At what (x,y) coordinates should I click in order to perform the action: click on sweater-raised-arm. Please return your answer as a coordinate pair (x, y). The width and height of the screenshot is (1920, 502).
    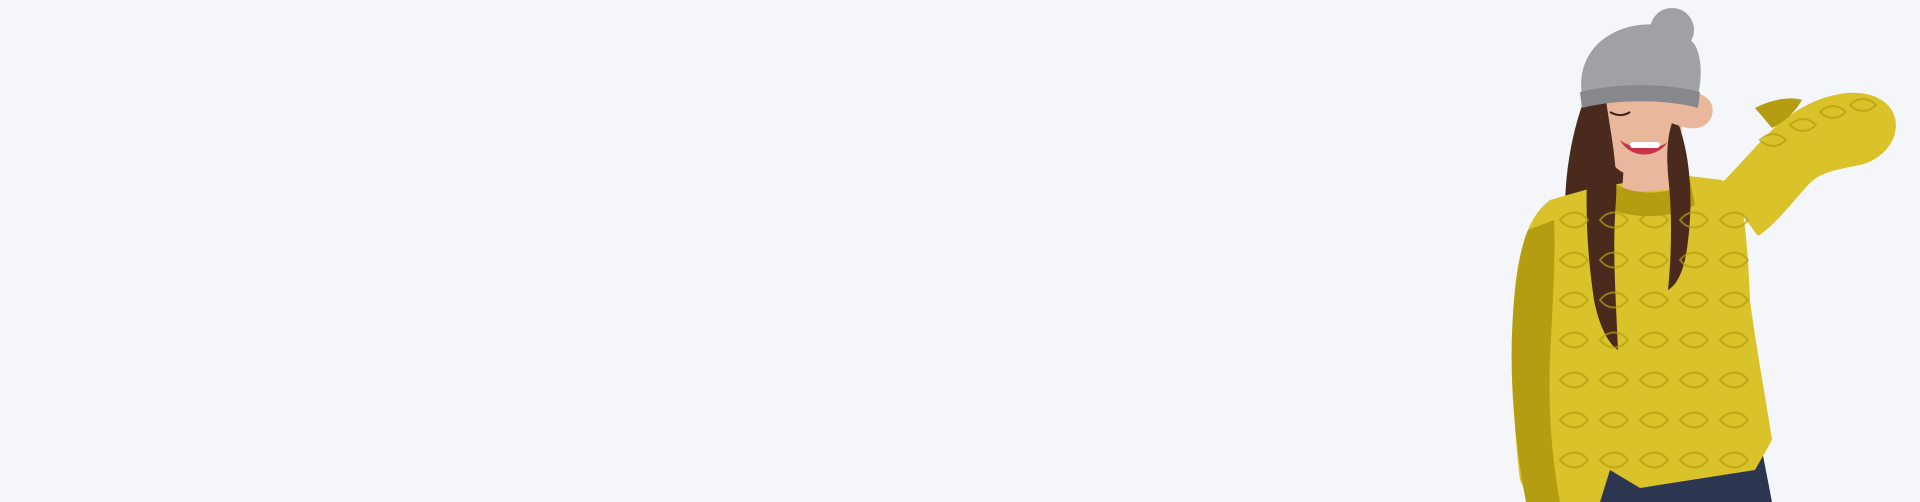
    Looking at the image, I should click on (1808, 164).